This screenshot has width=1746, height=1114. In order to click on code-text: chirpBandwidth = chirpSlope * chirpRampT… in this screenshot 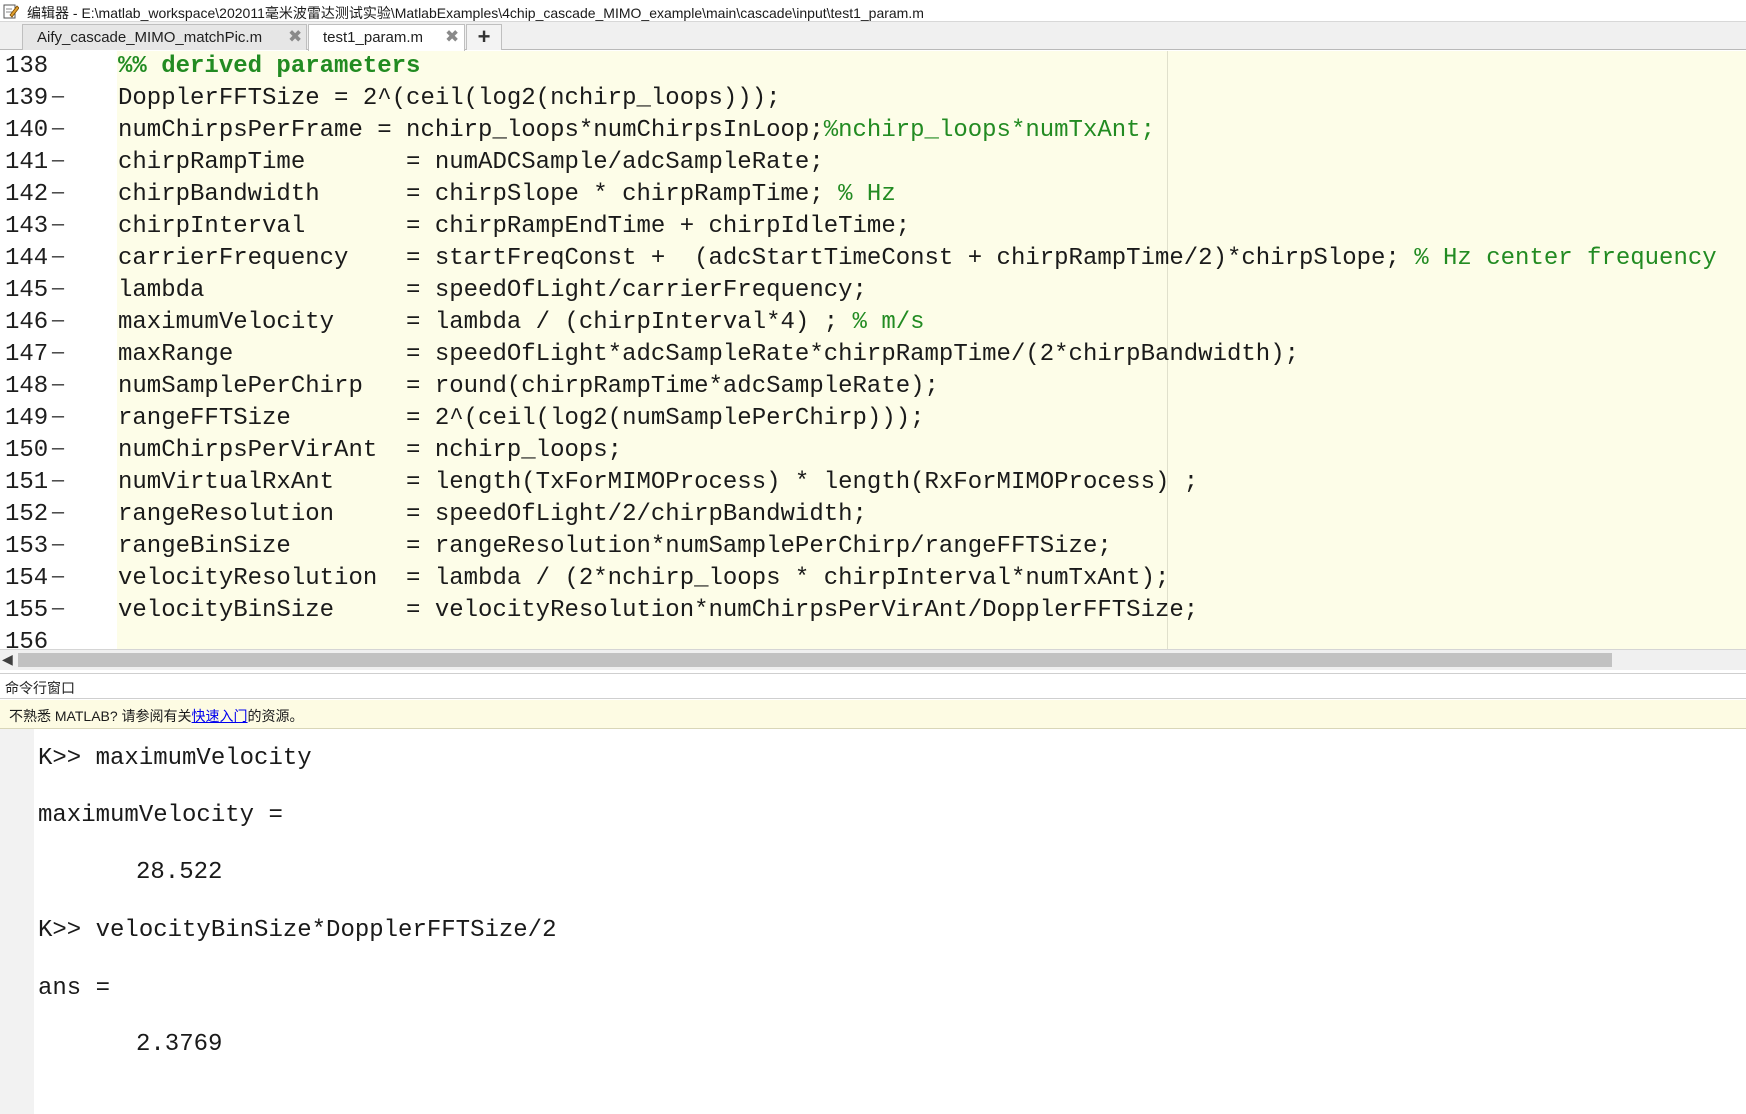, I will do `click(507, 195)`.